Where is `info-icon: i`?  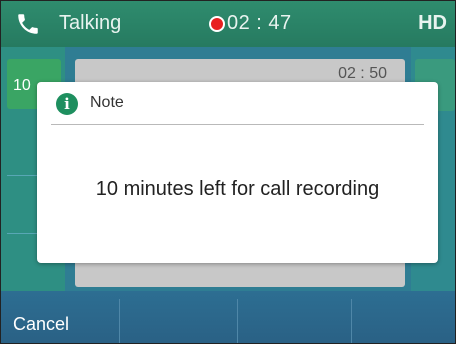
info-icon: i is located at coordinates (67, 104).